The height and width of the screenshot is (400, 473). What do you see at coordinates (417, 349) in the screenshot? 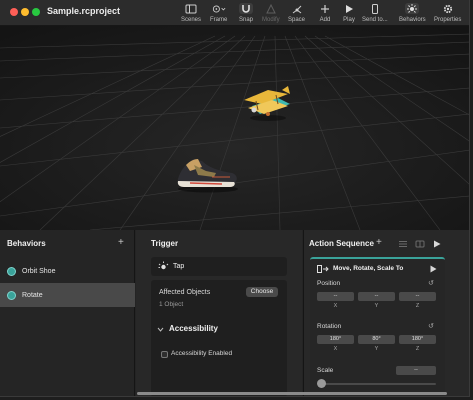
I see `rotation-z-axis-label: Z` at bounding box center [417, 349].